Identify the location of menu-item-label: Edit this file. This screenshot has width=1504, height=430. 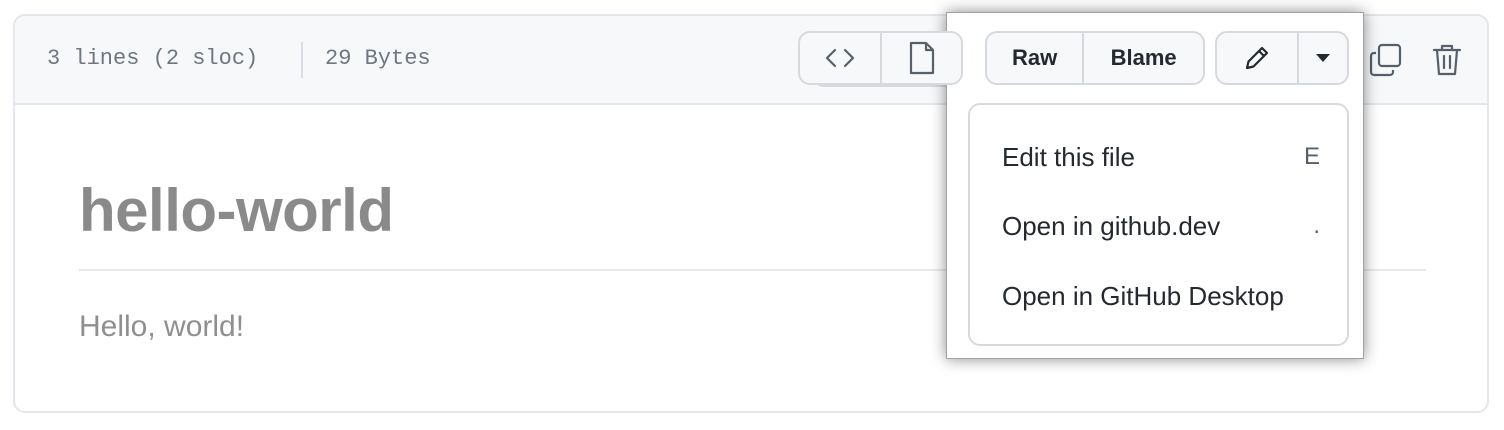
(1068, 156).